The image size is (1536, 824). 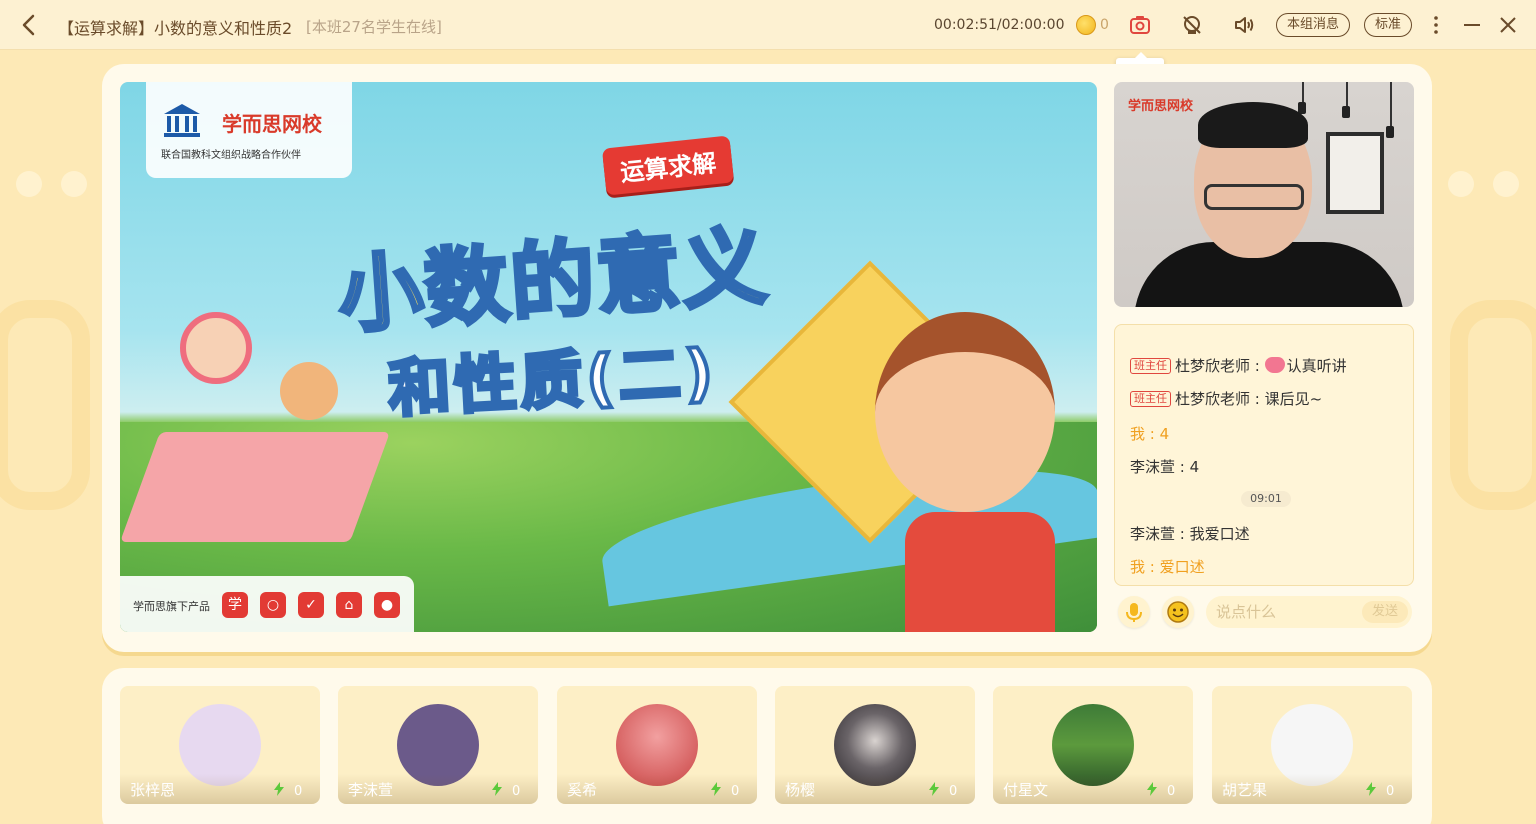 What do you see at coordinates (1150, 434) in the screenshot?
I see `chat-message-me: 我 : 4` at bounding box center [1150, 434].